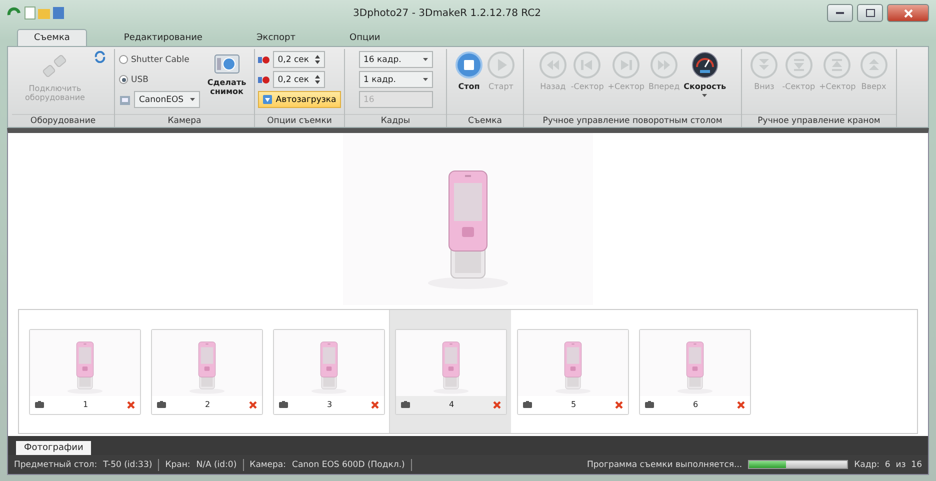 The width and height of the screenshot is (936, 481). Describe the element at coordinates (52, 37) in the screenshot. I see `ribbon-tab: Съемка` at that location.